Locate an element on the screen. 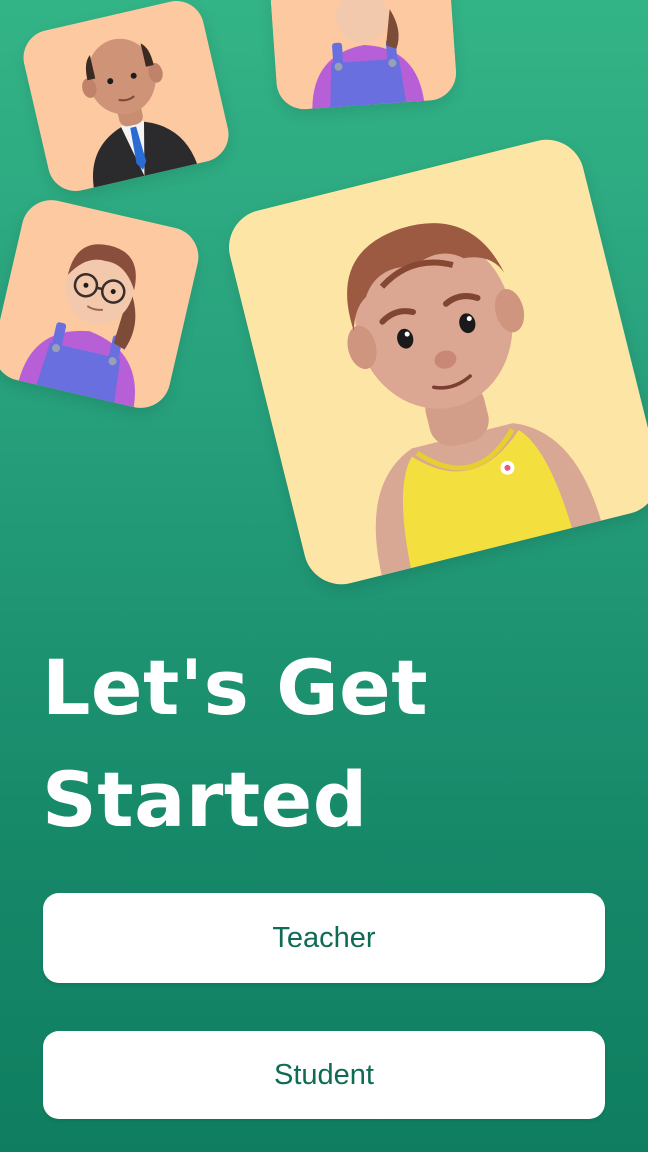  teacher-avatar-card is located at coordinates (126, 98).